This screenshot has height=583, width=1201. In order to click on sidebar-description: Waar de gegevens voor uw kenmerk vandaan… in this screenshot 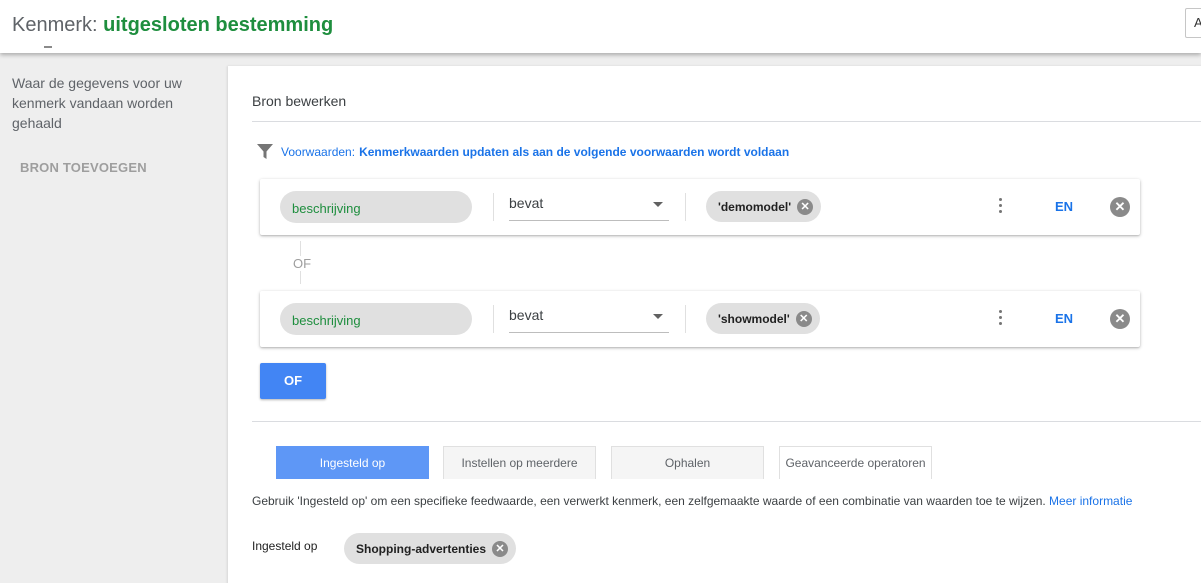, I will do `click(97, 103)`.